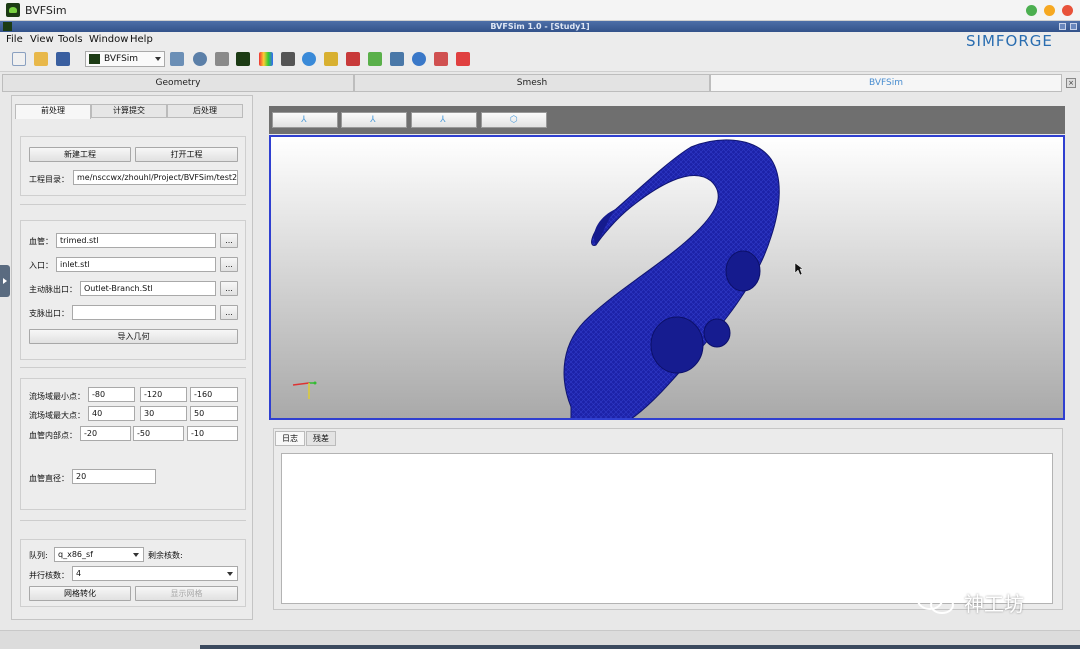 The width and height of the screenshot is (1080, 649). What do you see at coordinates (41, 59) in the screenshot?
I see `open-folder-icon` at bounding box center [41, 59].